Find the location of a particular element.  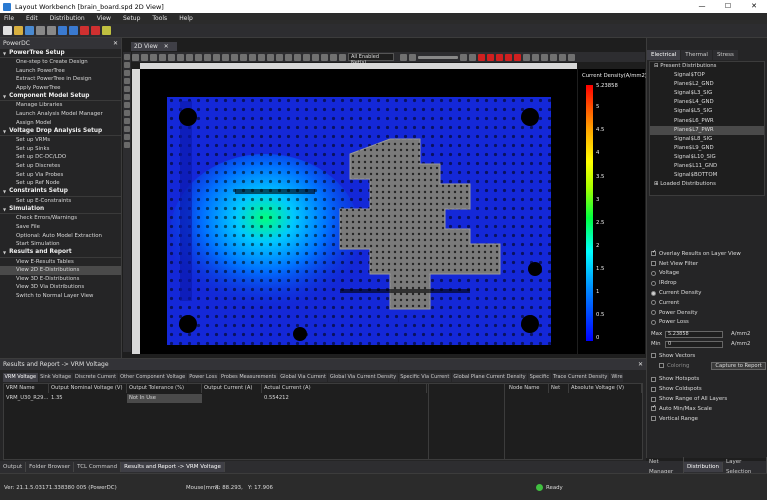

workflow-item: Set up VRMs is located at coordinates (60, 140).